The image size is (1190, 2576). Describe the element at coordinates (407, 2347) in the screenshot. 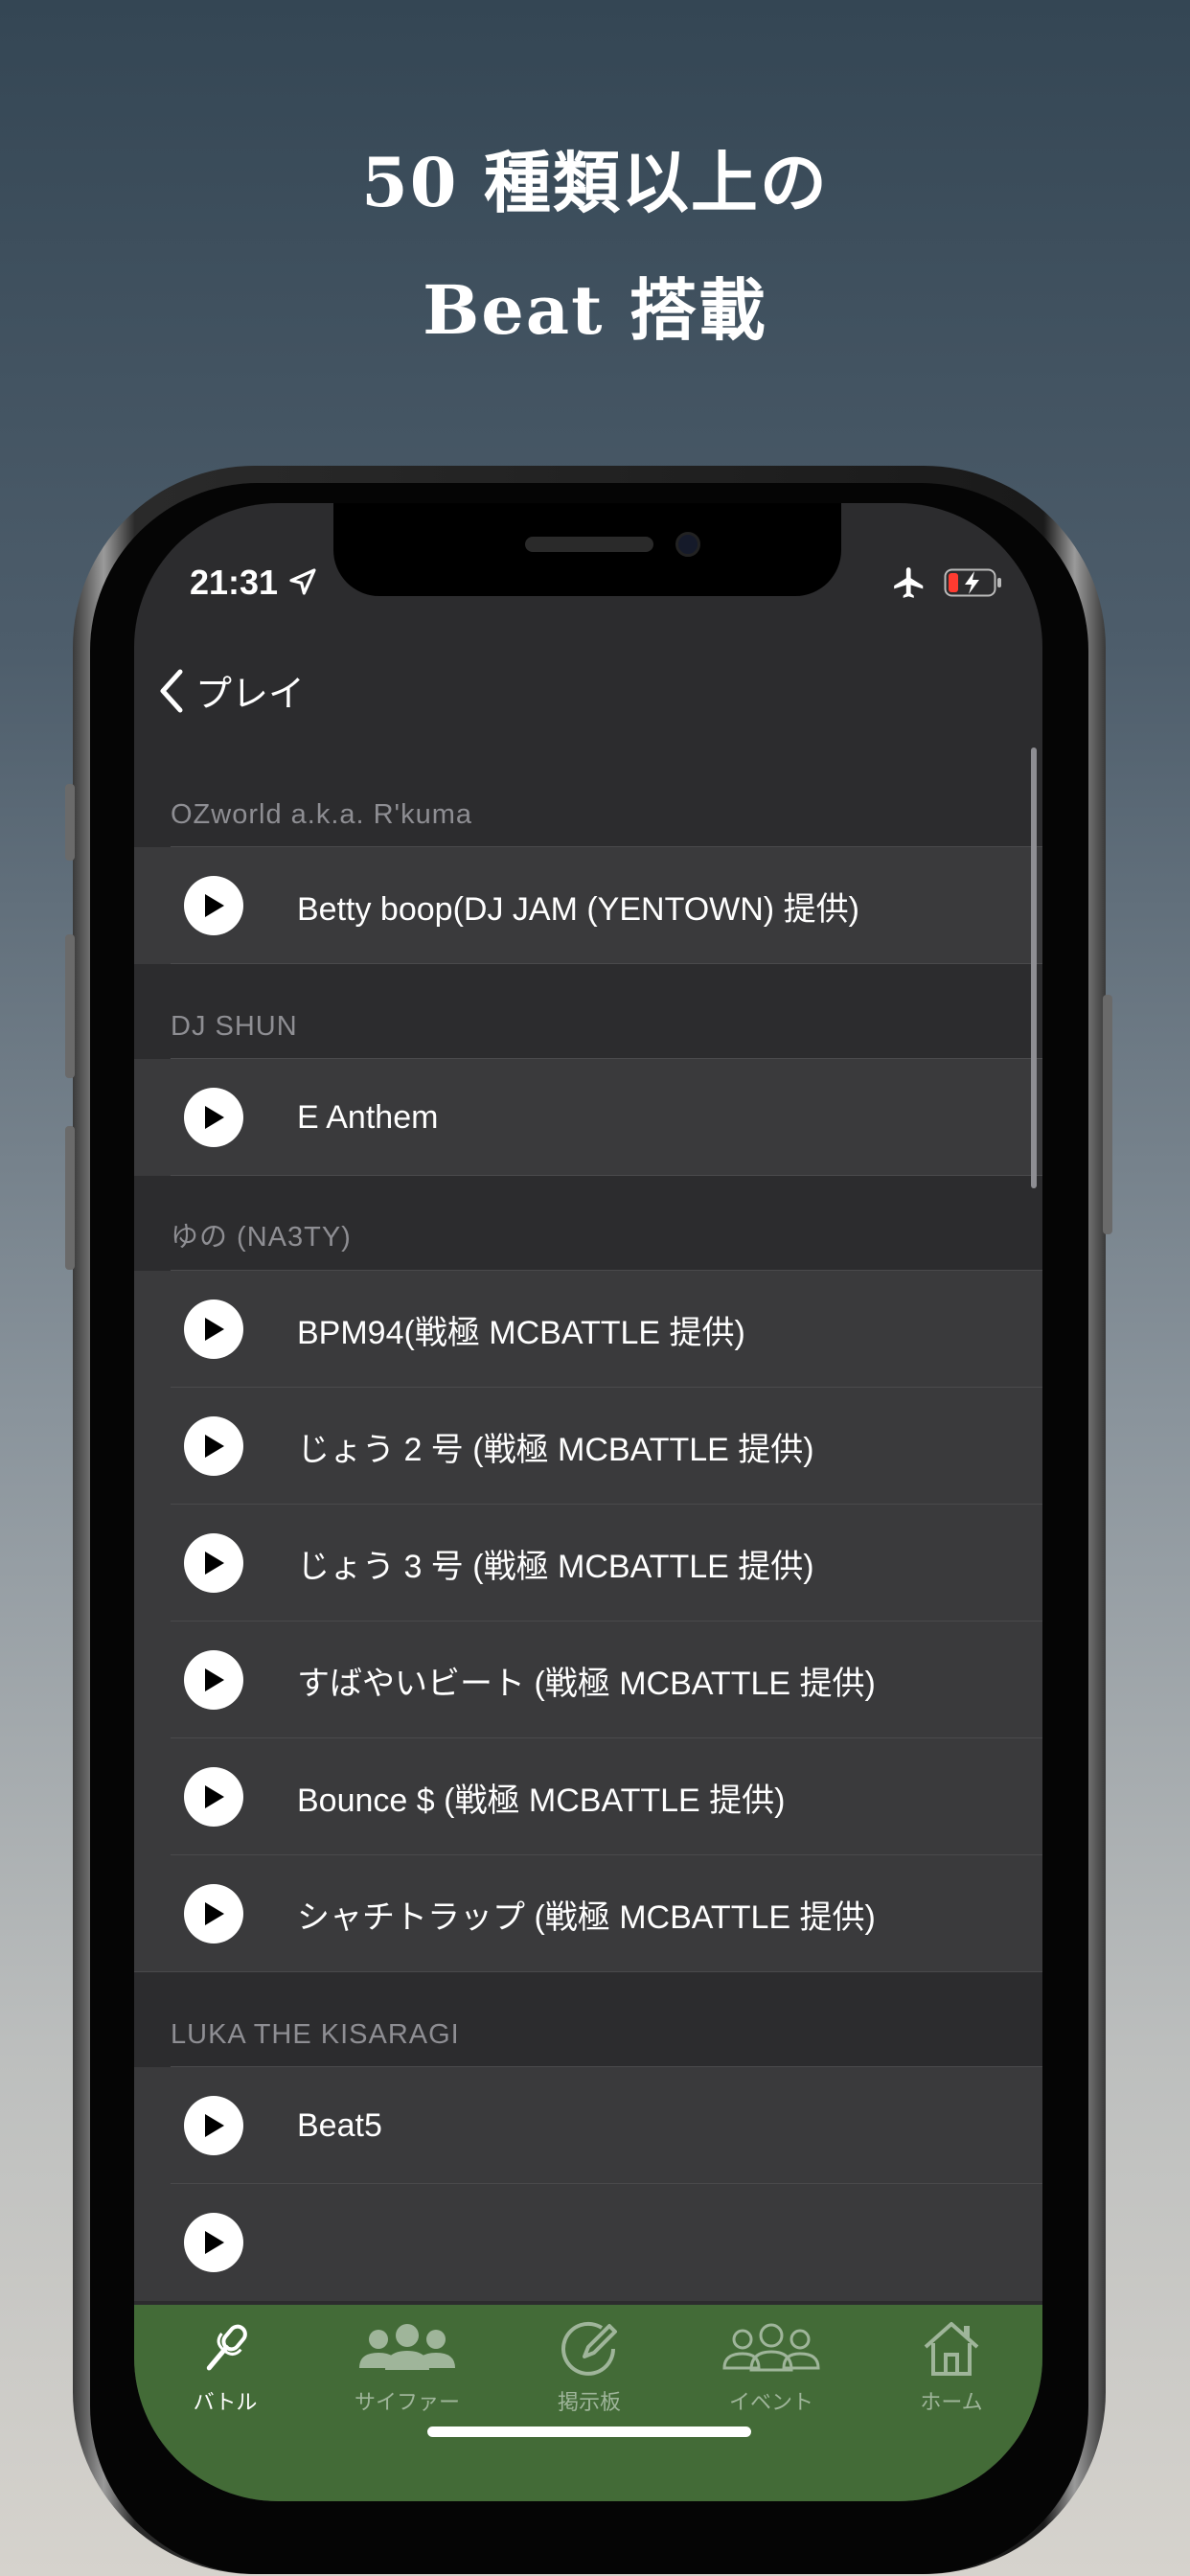

I see `group-icon` at that location.